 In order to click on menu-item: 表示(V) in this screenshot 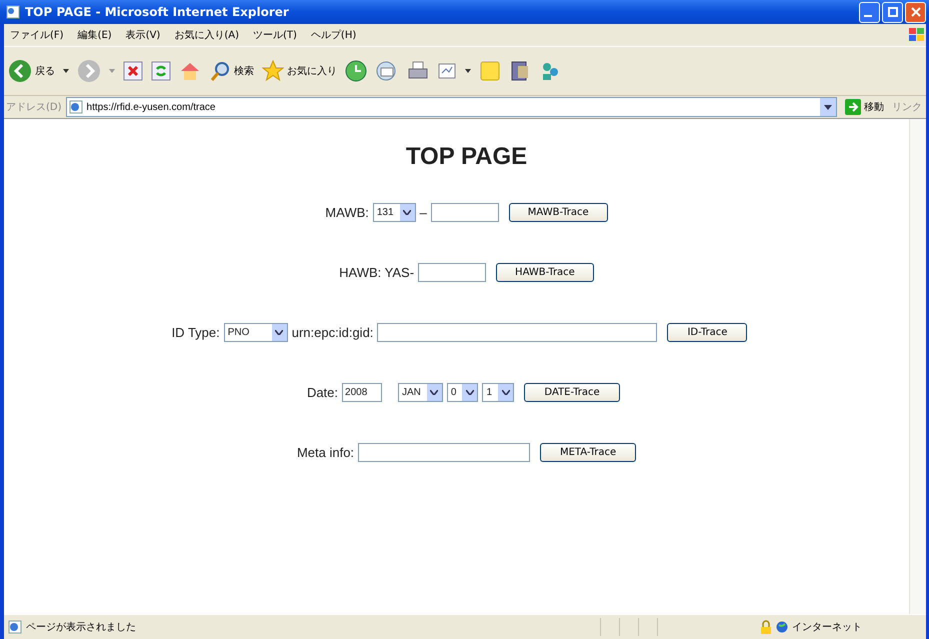, I will do `click(143, 35)`.